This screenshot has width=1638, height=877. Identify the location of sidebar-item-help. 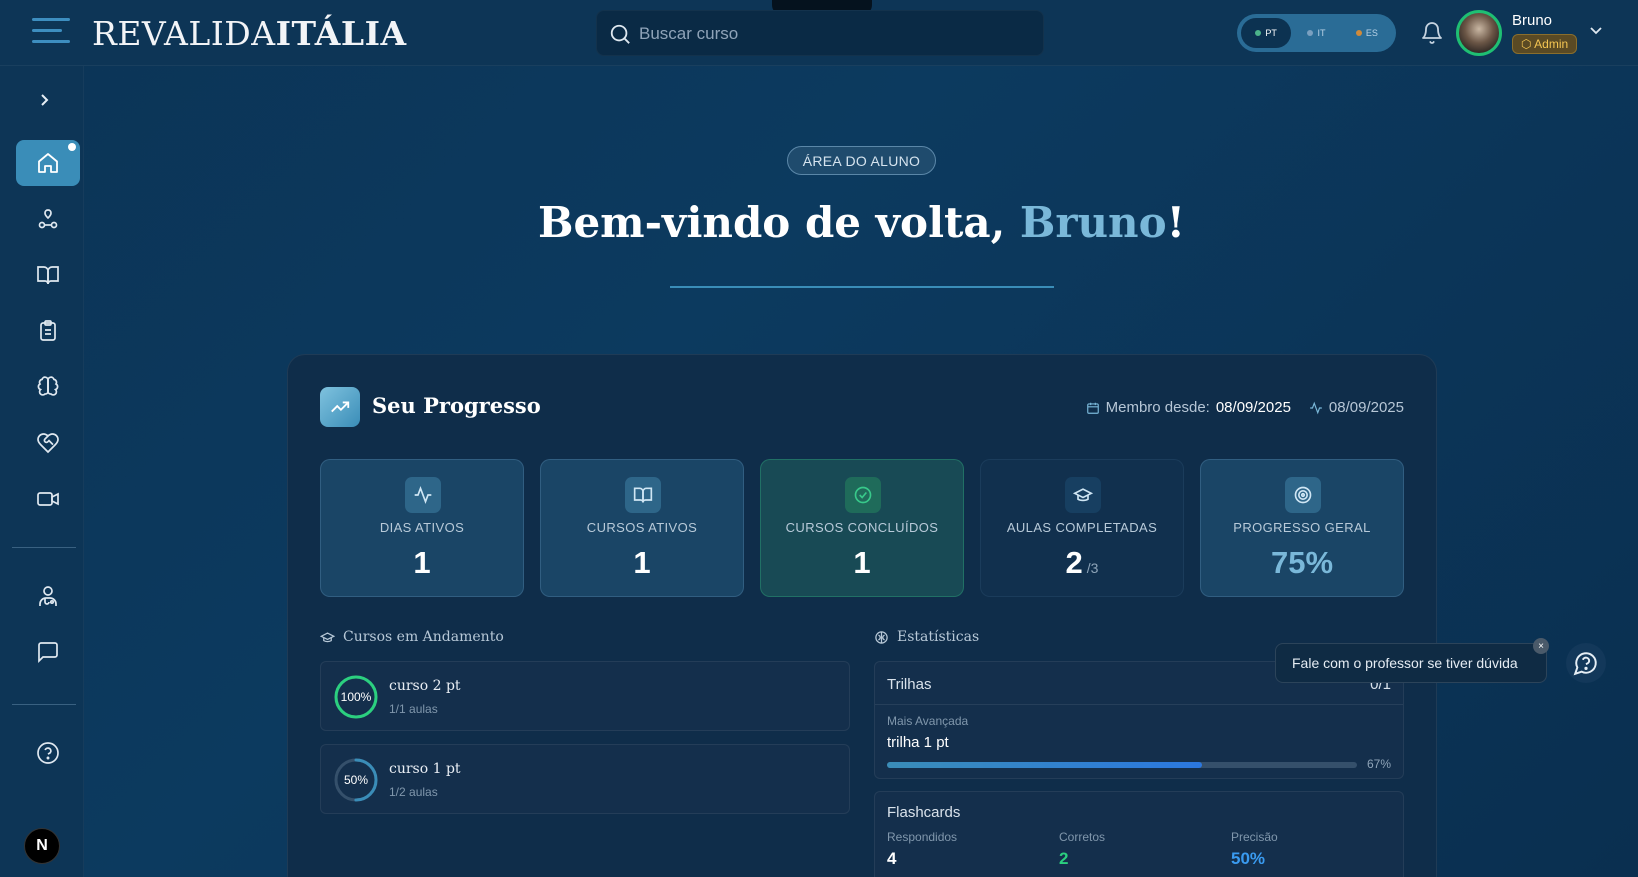
(48, 753).